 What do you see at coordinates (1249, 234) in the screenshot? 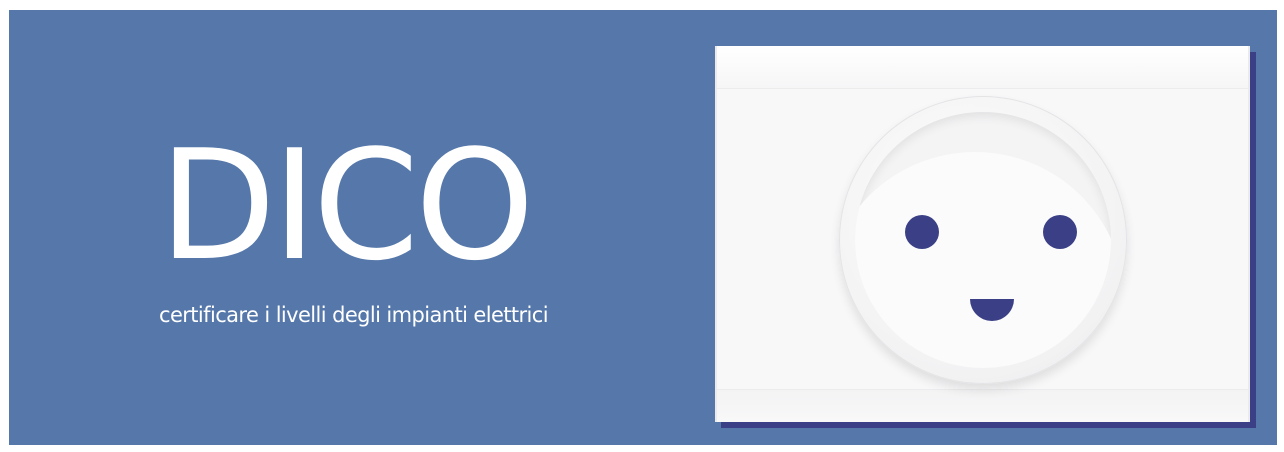
I see `plate-right-edge` at bounding box center [1249, 234].